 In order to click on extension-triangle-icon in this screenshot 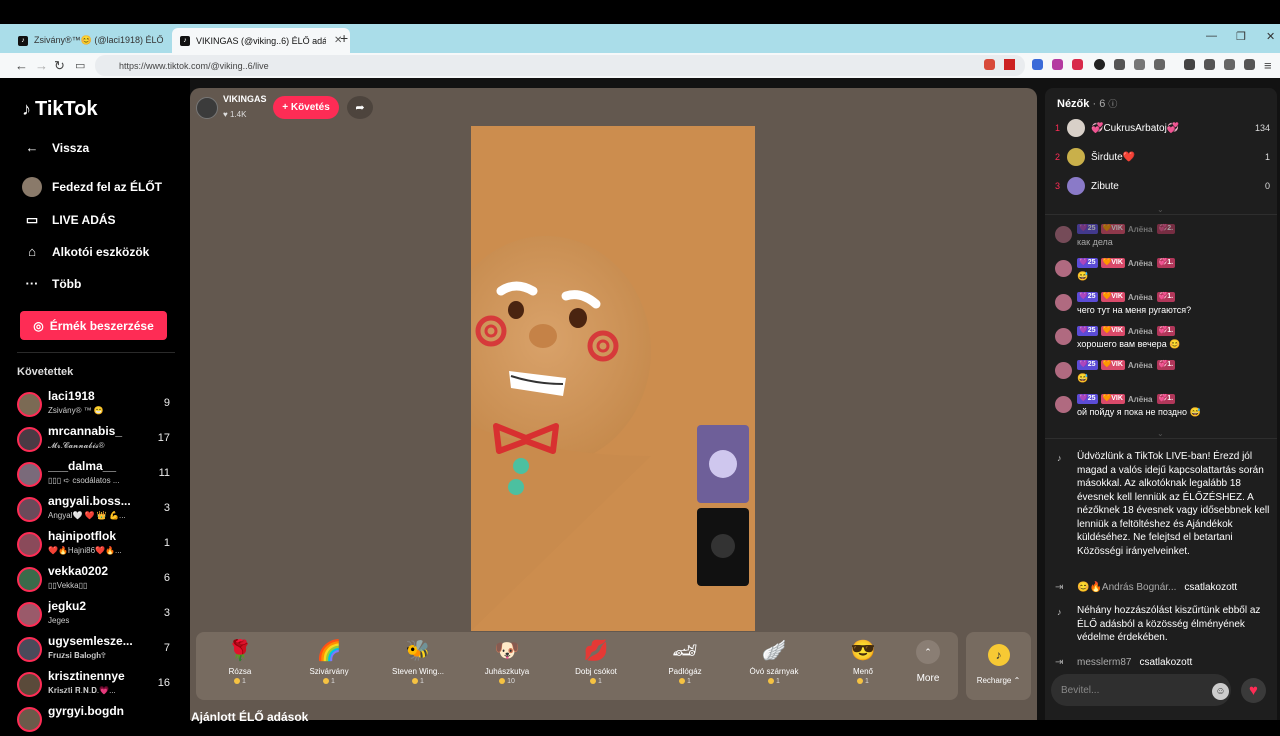, I will do `click(1009, 64)`.